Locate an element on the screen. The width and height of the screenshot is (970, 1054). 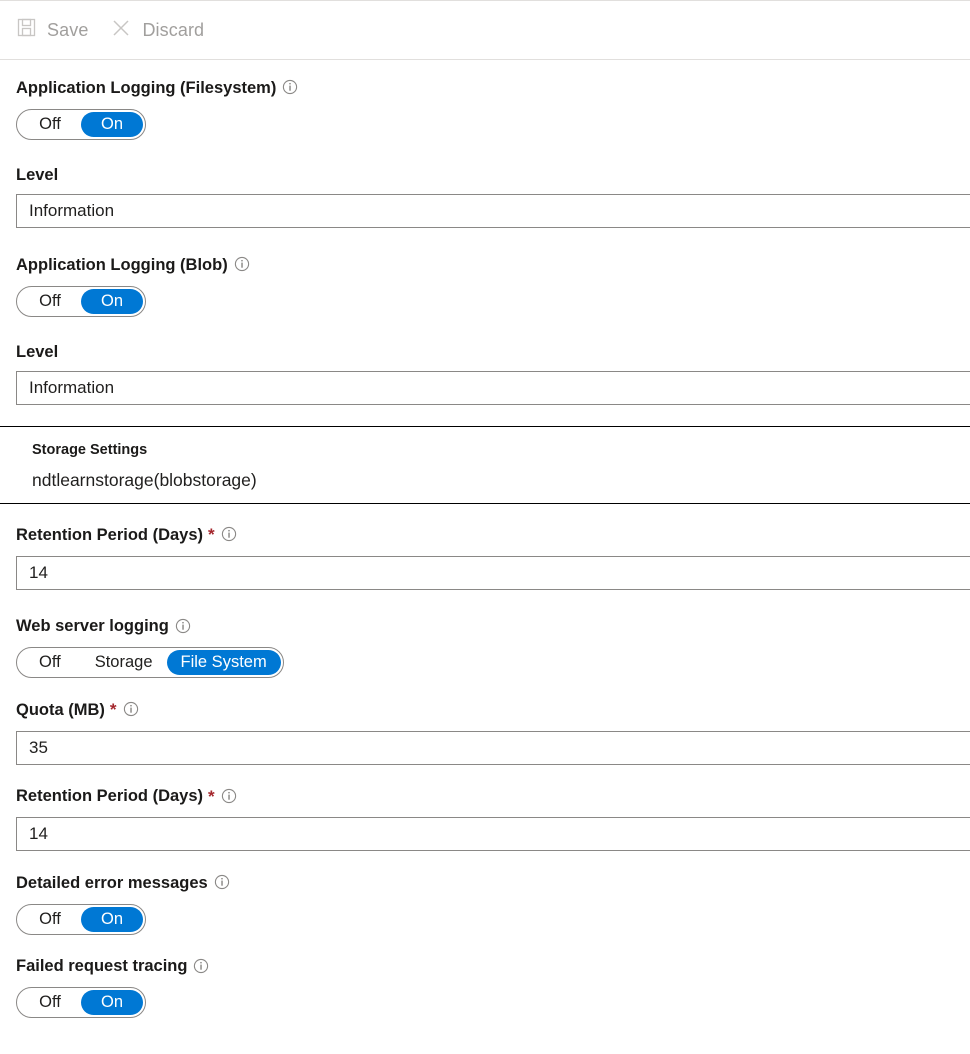
close-icon is located at coordinates (121, 30).